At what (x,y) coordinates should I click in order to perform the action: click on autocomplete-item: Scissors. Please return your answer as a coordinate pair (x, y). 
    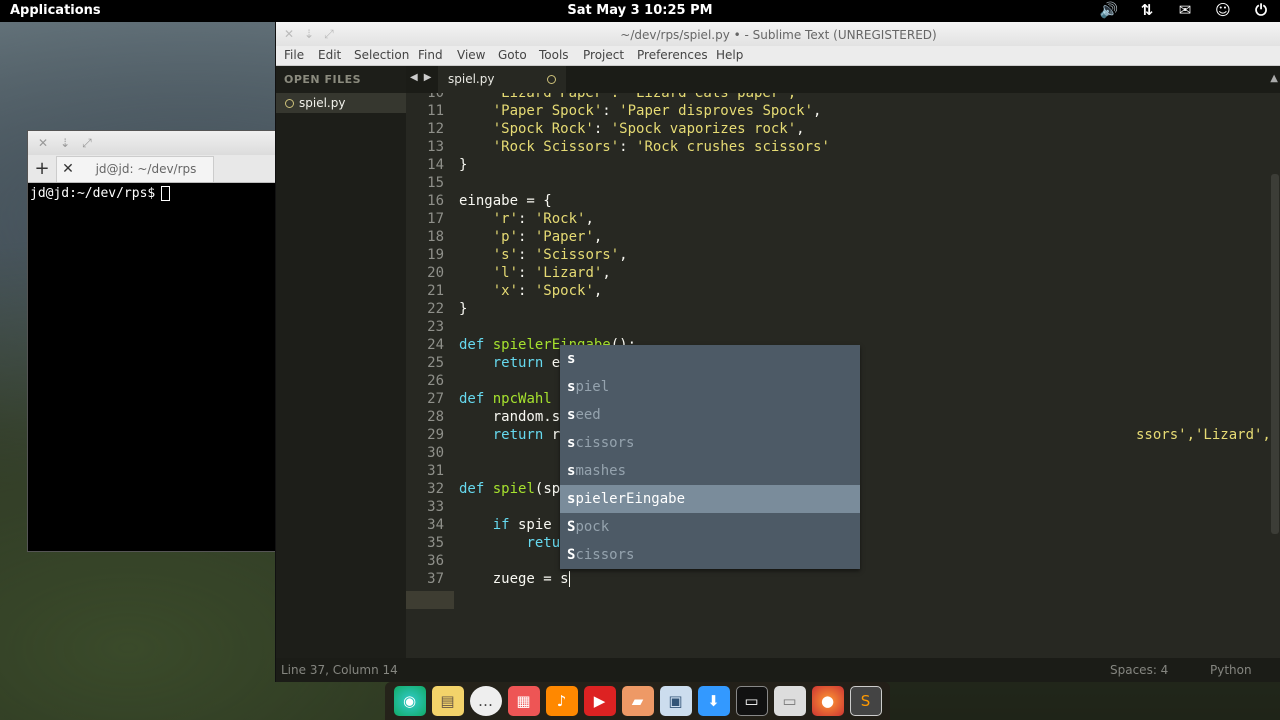
    Looking at the image, I should click on (710, 555).